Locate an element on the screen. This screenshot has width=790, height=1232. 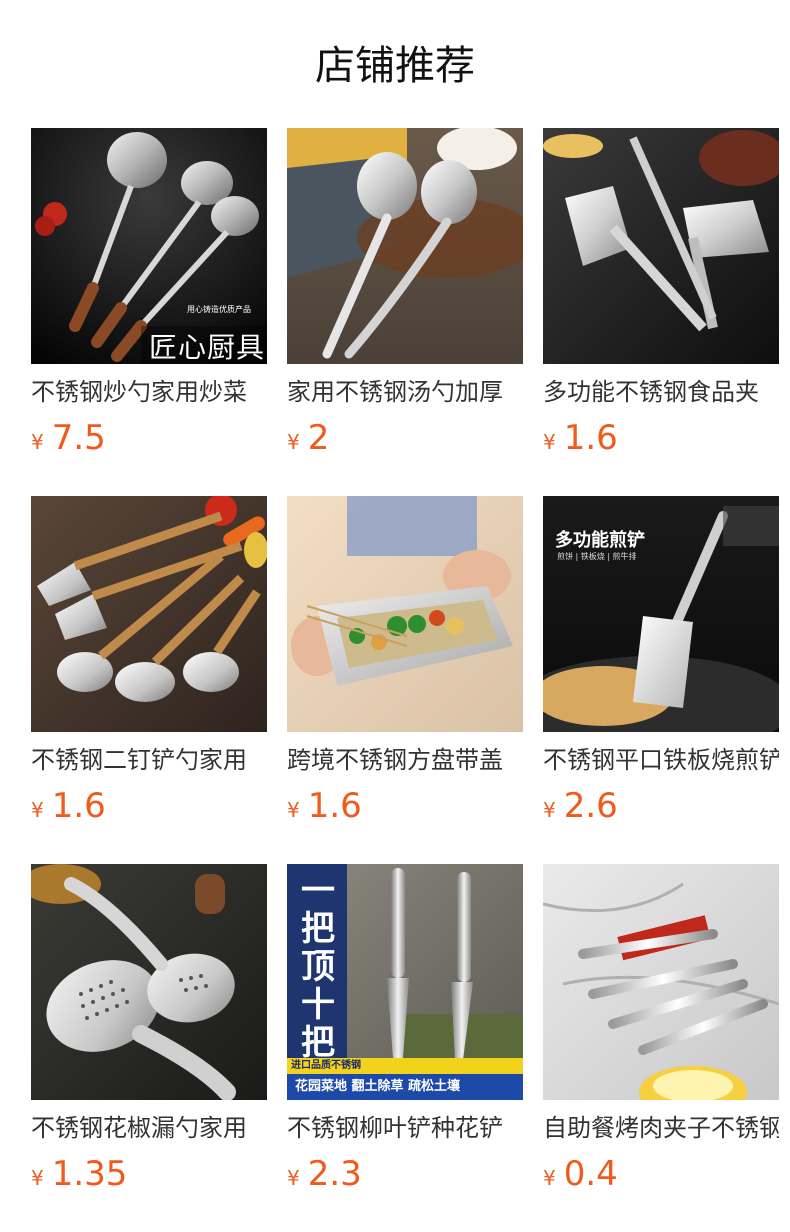
image-overlay-small: 用心铸造优质产品 is located at coordinates (219, 309).